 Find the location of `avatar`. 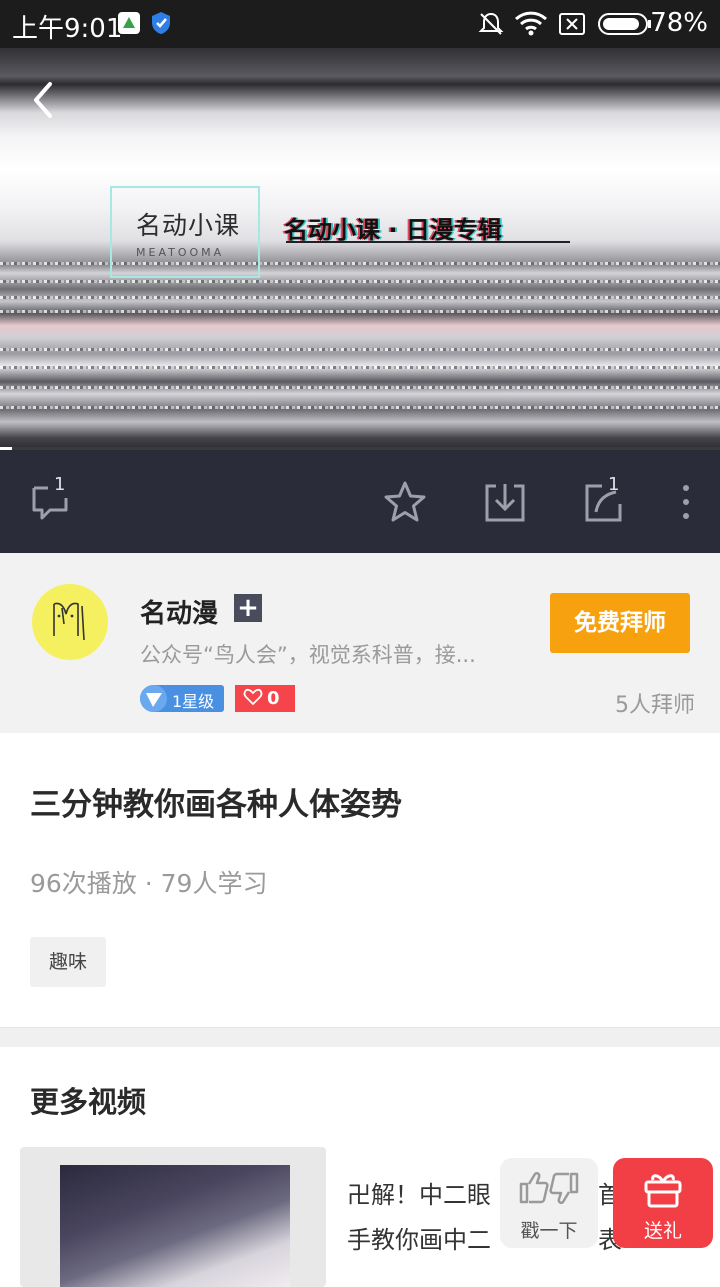

avatar is located at coordinates (70, 622).